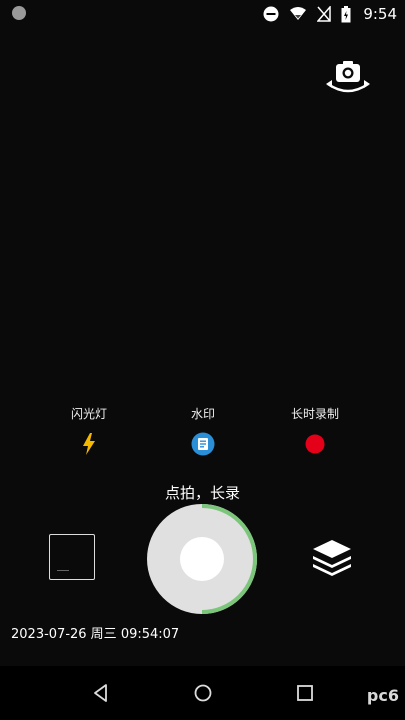 This screenshot has width=405, height=720. Describe the element at coordinates (95, 634) in the screenshot. I see `timestamp: 2023-07-26 周三 09:54:07` at that location.